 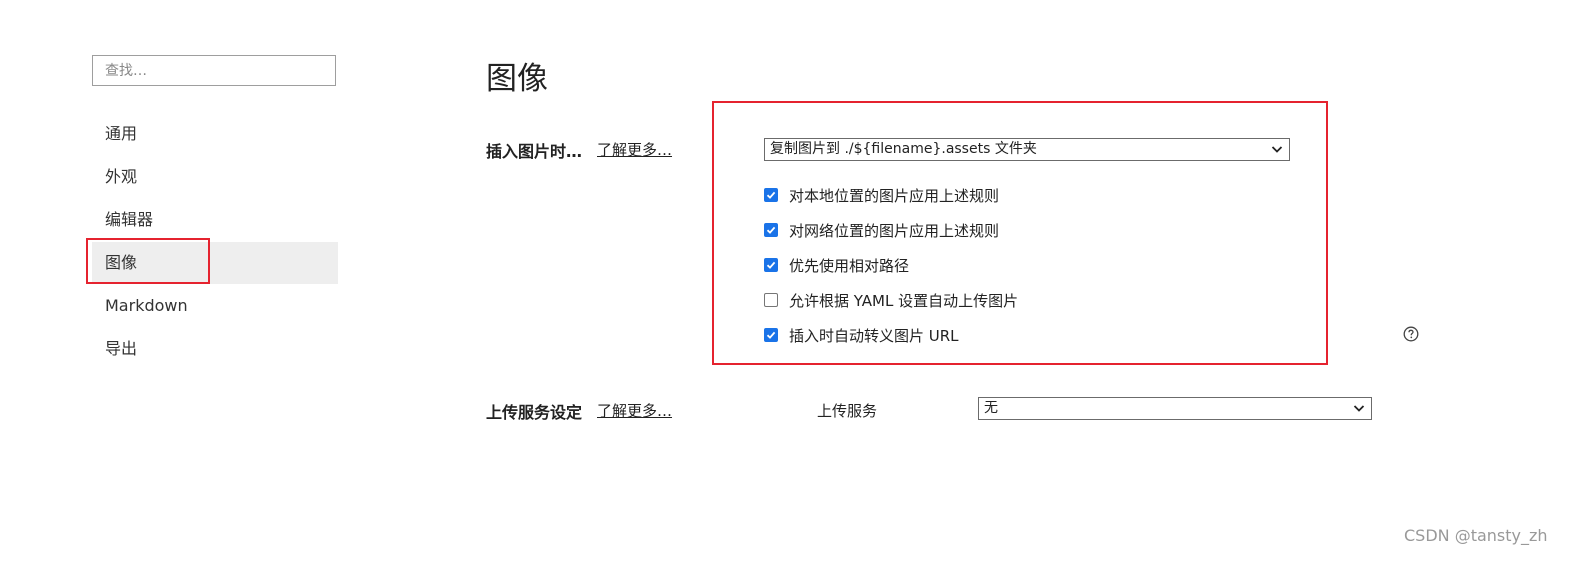 I want to click on option-apply-local: 对本地位置的图片应用上述规则, so click(x=891, y=195).